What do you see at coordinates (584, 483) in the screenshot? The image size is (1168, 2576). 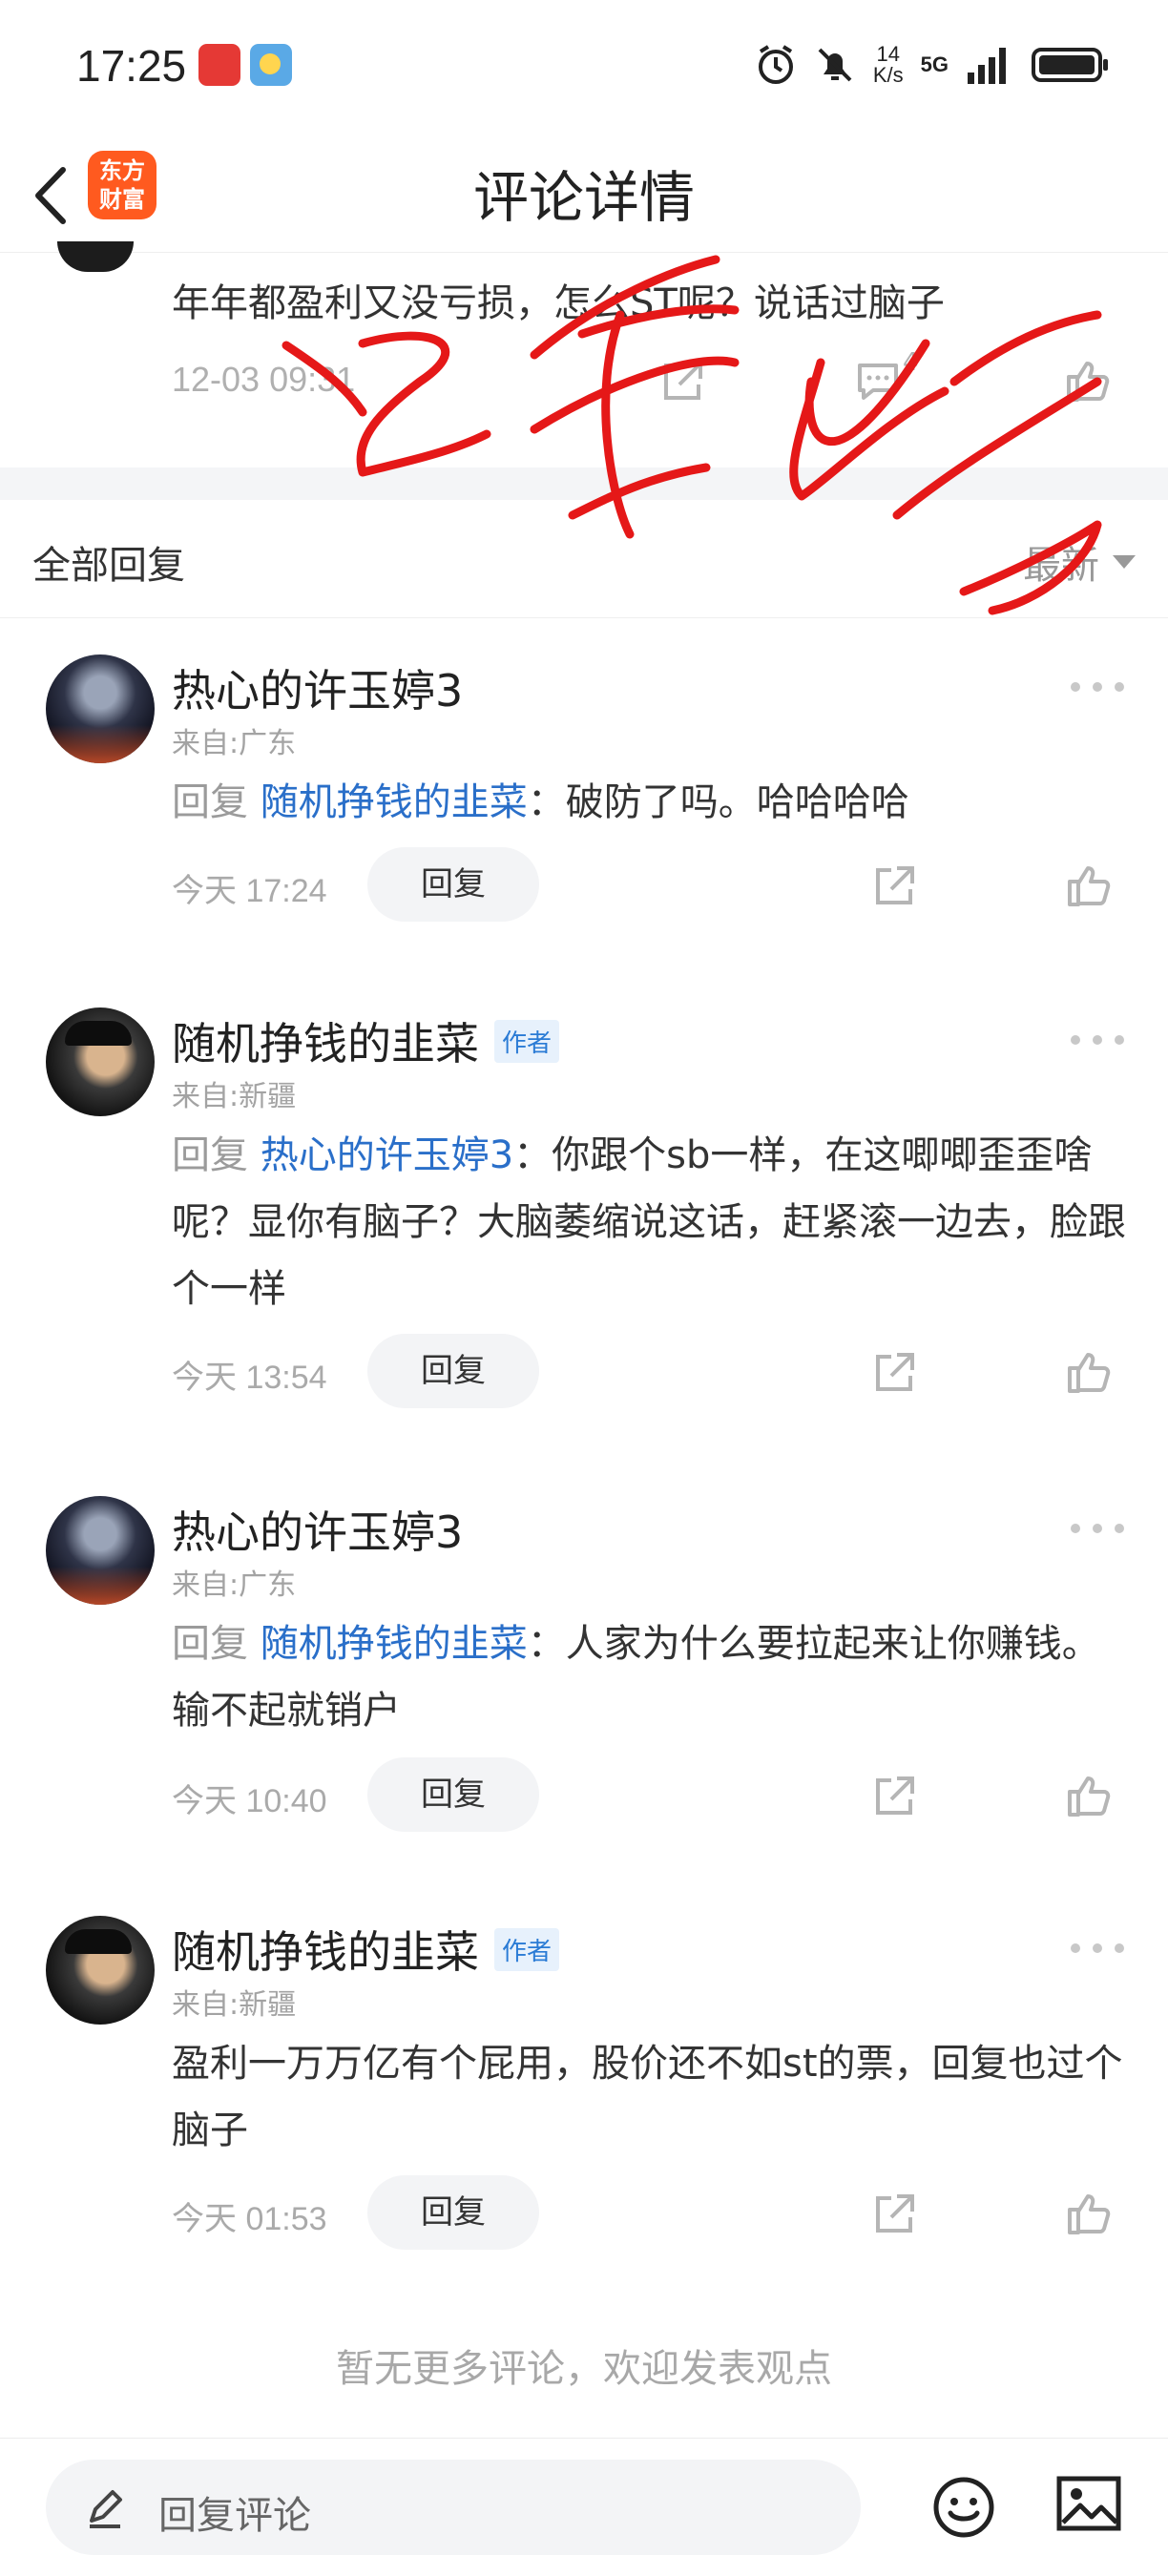 I see `section-divider` at bounding box center [584, 483].